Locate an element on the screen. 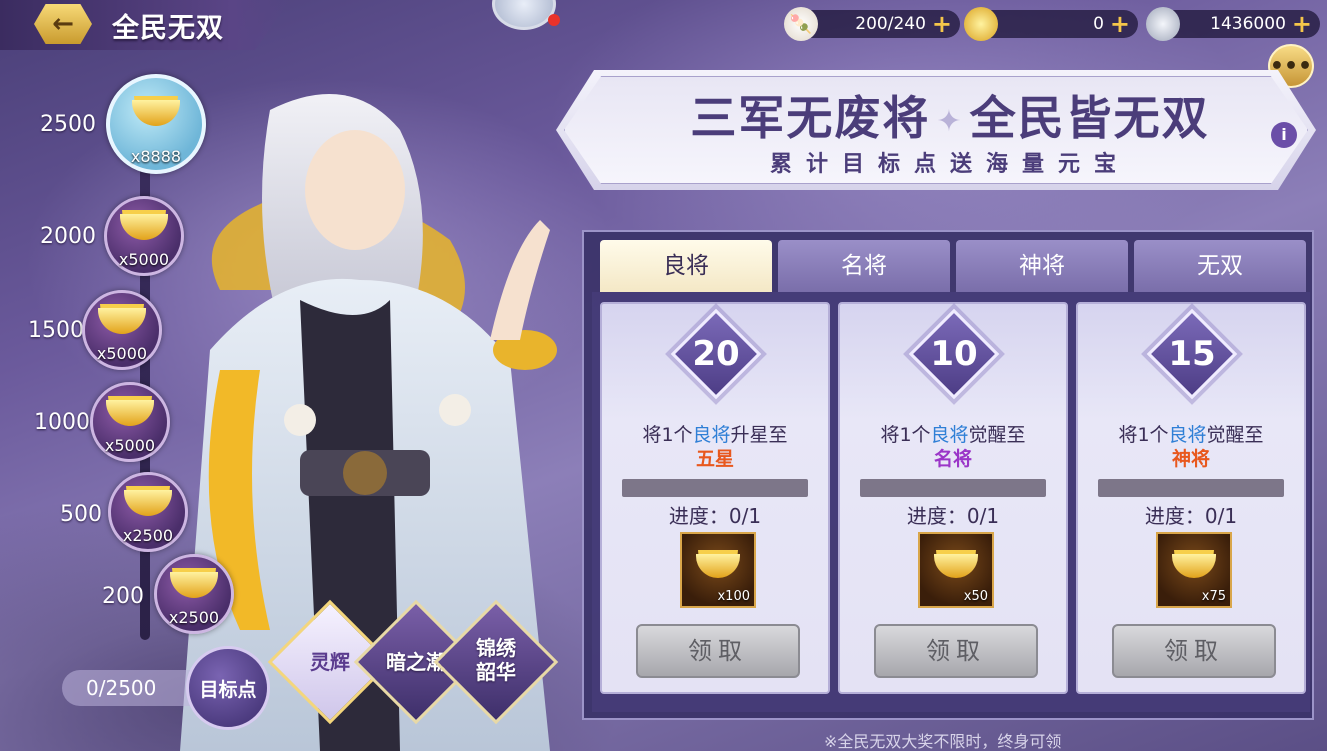 The height and width of the screenshot is (751, 1327). milestone-reward-500: x2500 is located at coordinates (148, 512).